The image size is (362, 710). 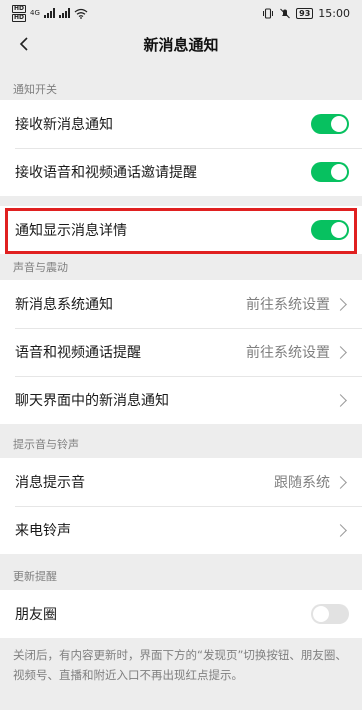 I want to click on row-message-tone: 消息提示音 跟随系统, so click(x=181, y=482).